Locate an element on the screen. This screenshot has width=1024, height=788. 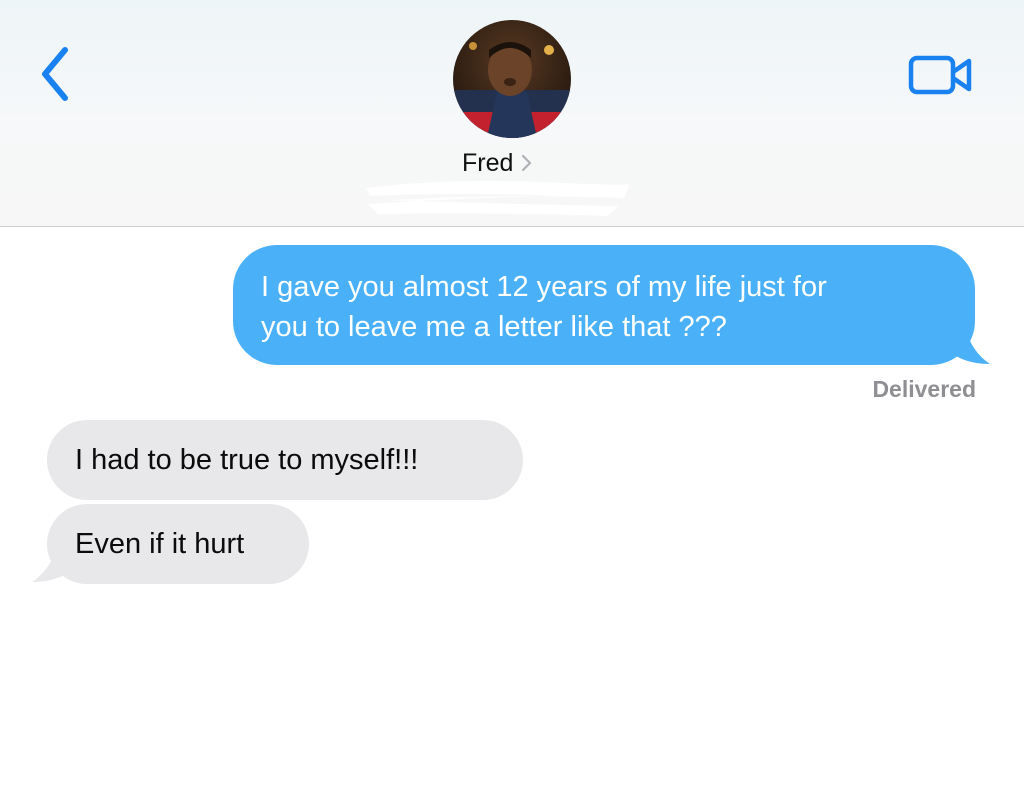
video-camera-icon is located at coordinates (940, 75).